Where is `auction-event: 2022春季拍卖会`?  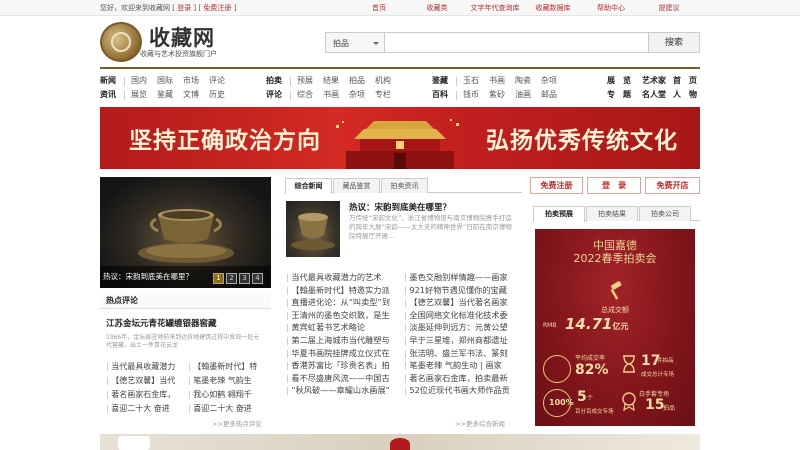 auction-event: 2022春季拍卖会 is located at coordinates (615, 258).